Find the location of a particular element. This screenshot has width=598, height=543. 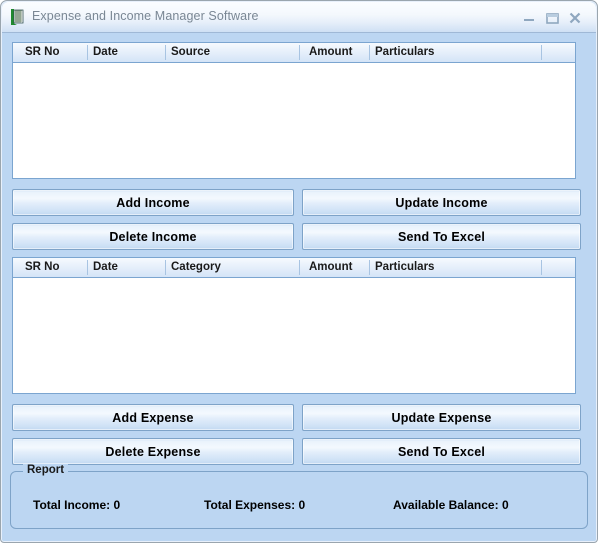

window-title: Expense and Income Manager Software is located at coordinates (145, 16).